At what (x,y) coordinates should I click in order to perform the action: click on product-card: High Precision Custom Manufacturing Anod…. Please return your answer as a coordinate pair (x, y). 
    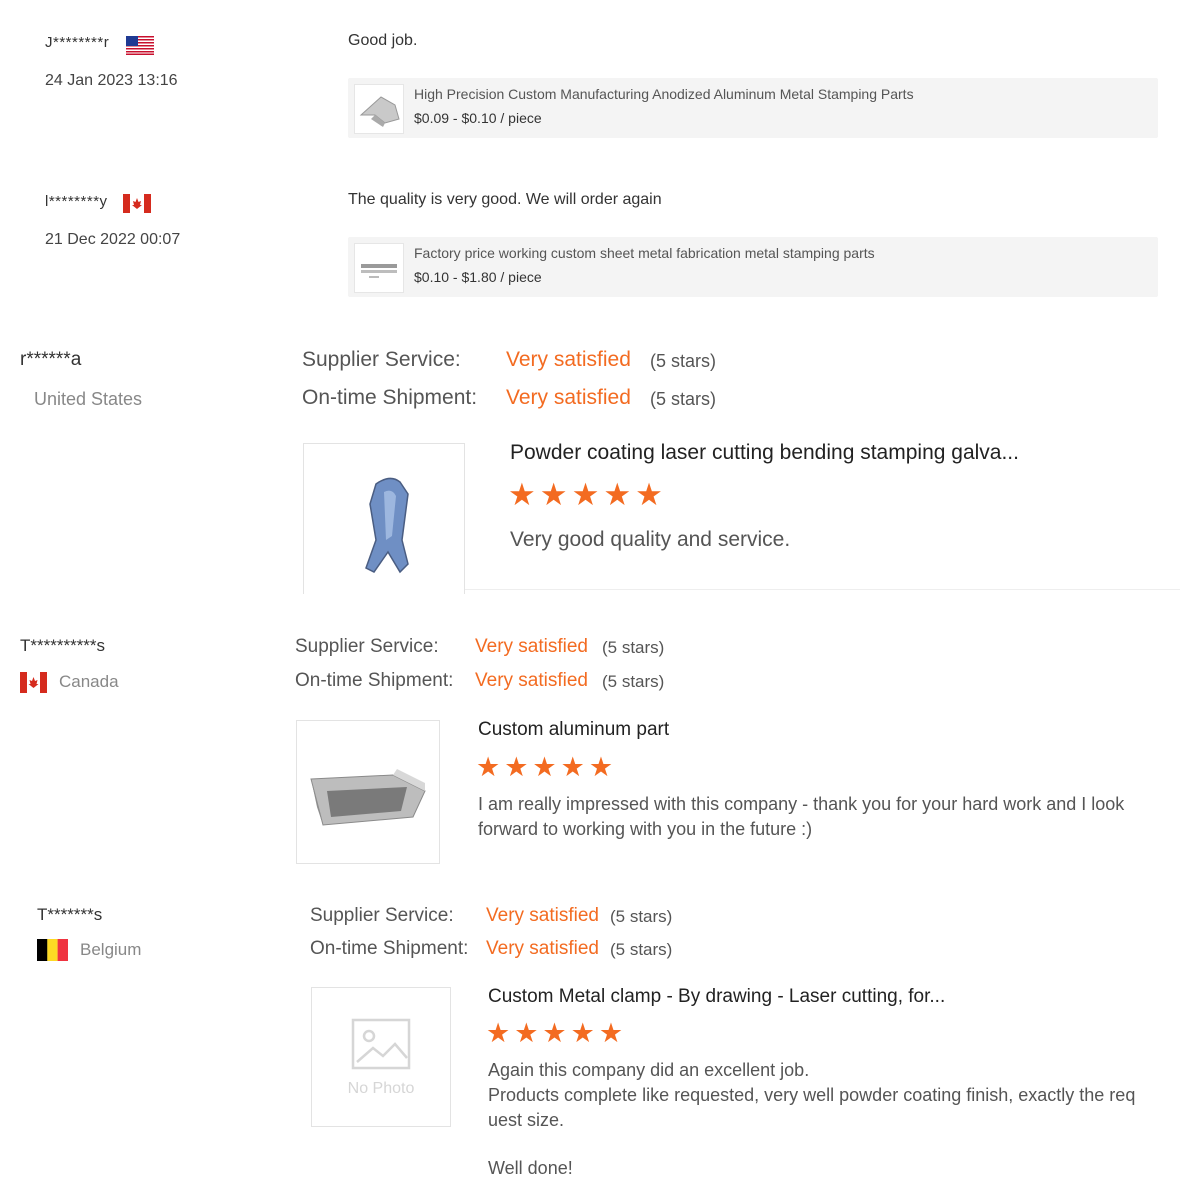
    Looking at the image, I should click on (753, 108).